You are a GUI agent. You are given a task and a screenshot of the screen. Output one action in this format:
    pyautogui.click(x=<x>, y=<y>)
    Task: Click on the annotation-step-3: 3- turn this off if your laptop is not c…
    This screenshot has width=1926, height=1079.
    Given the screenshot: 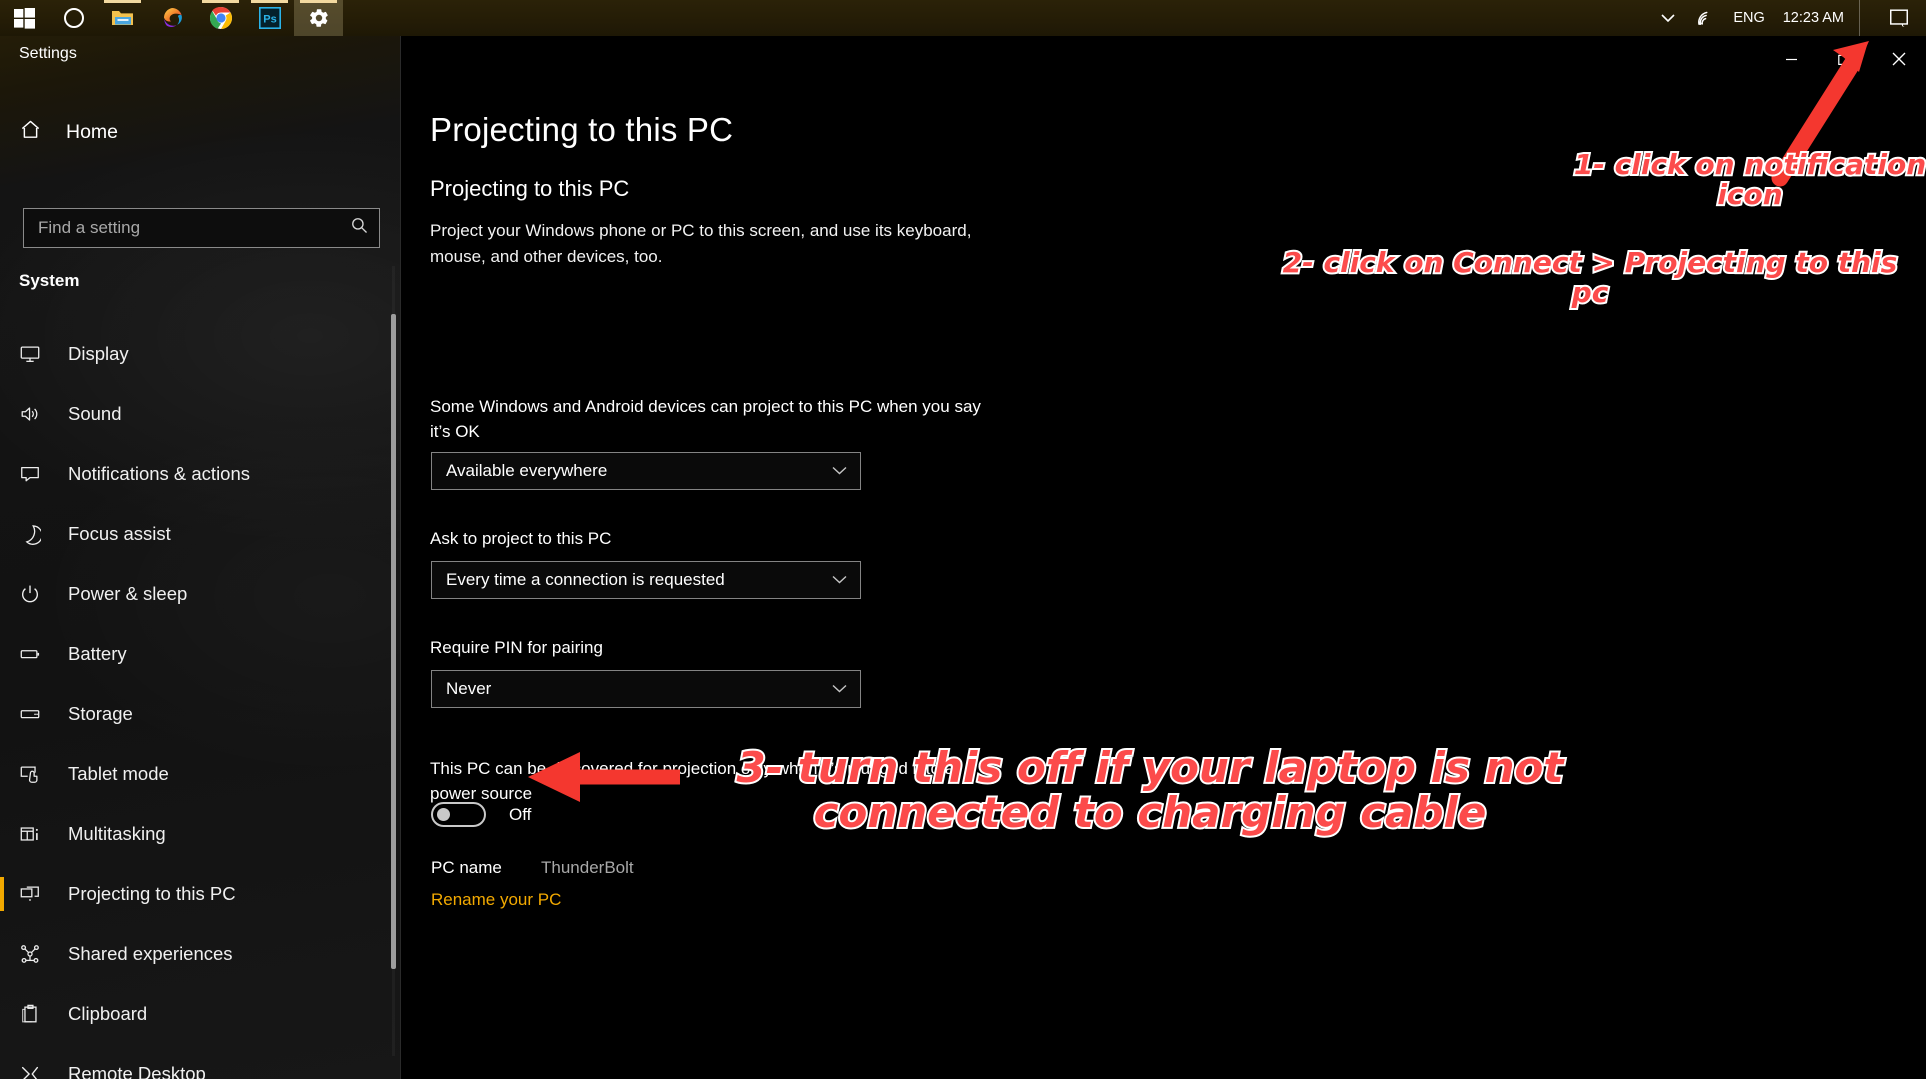 What is the action you would take?
    pyautogui.click(x=1150, y=790)
    